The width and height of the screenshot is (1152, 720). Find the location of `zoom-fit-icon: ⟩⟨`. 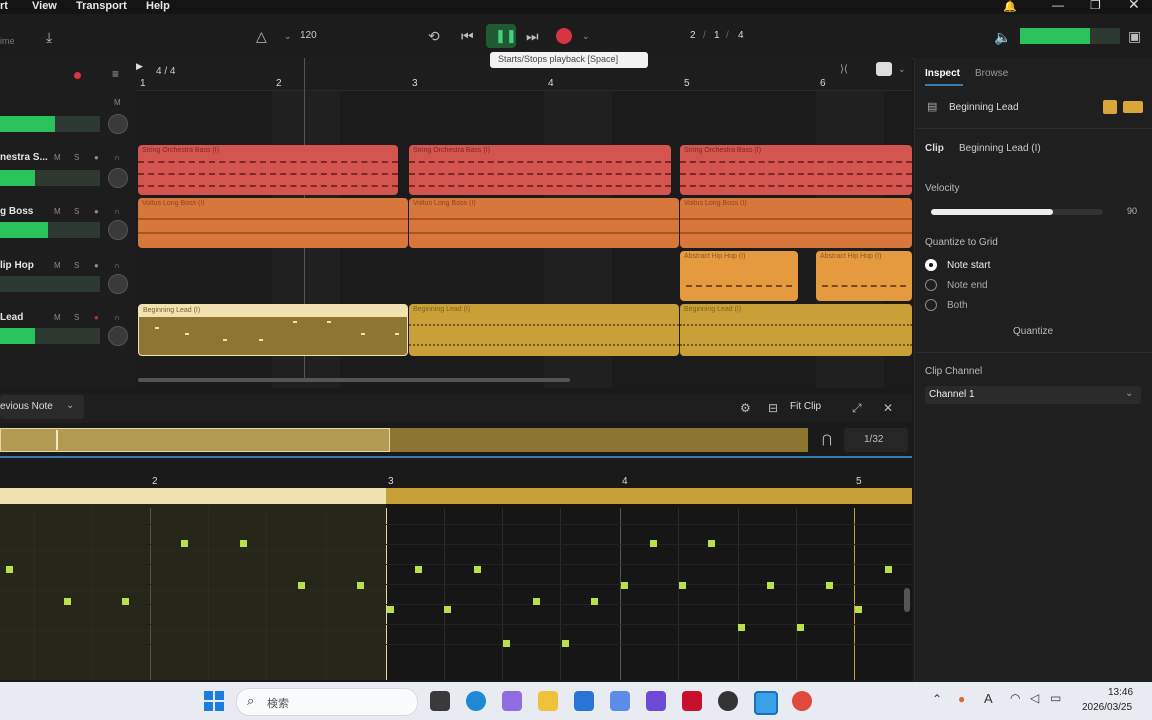

zoom-fit-icon: ⟩⟨ is located at coordinates (844, 69).